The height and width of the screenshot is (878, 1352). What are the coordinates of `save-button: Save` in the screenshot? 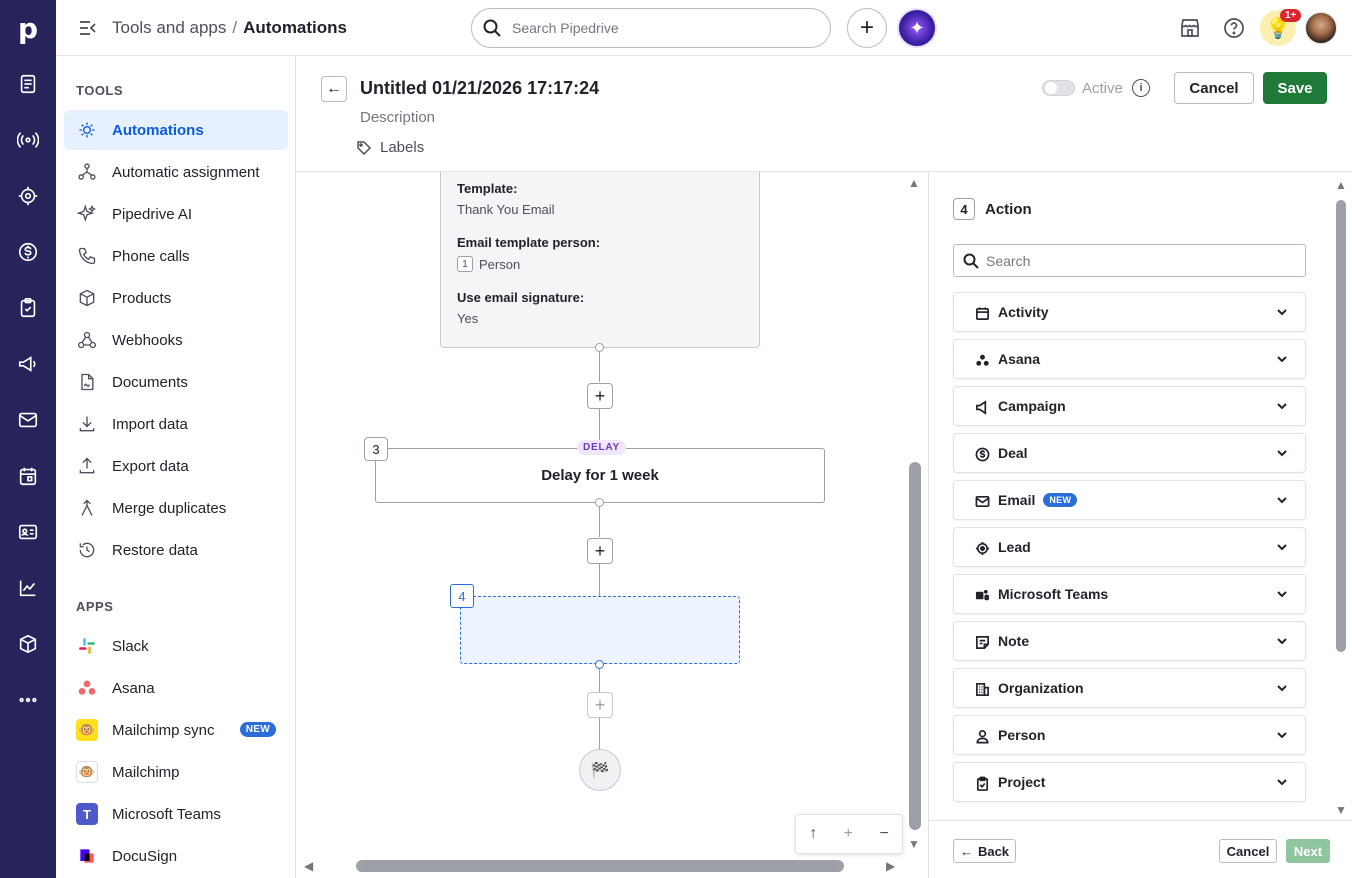 It's located at (1295, 88).